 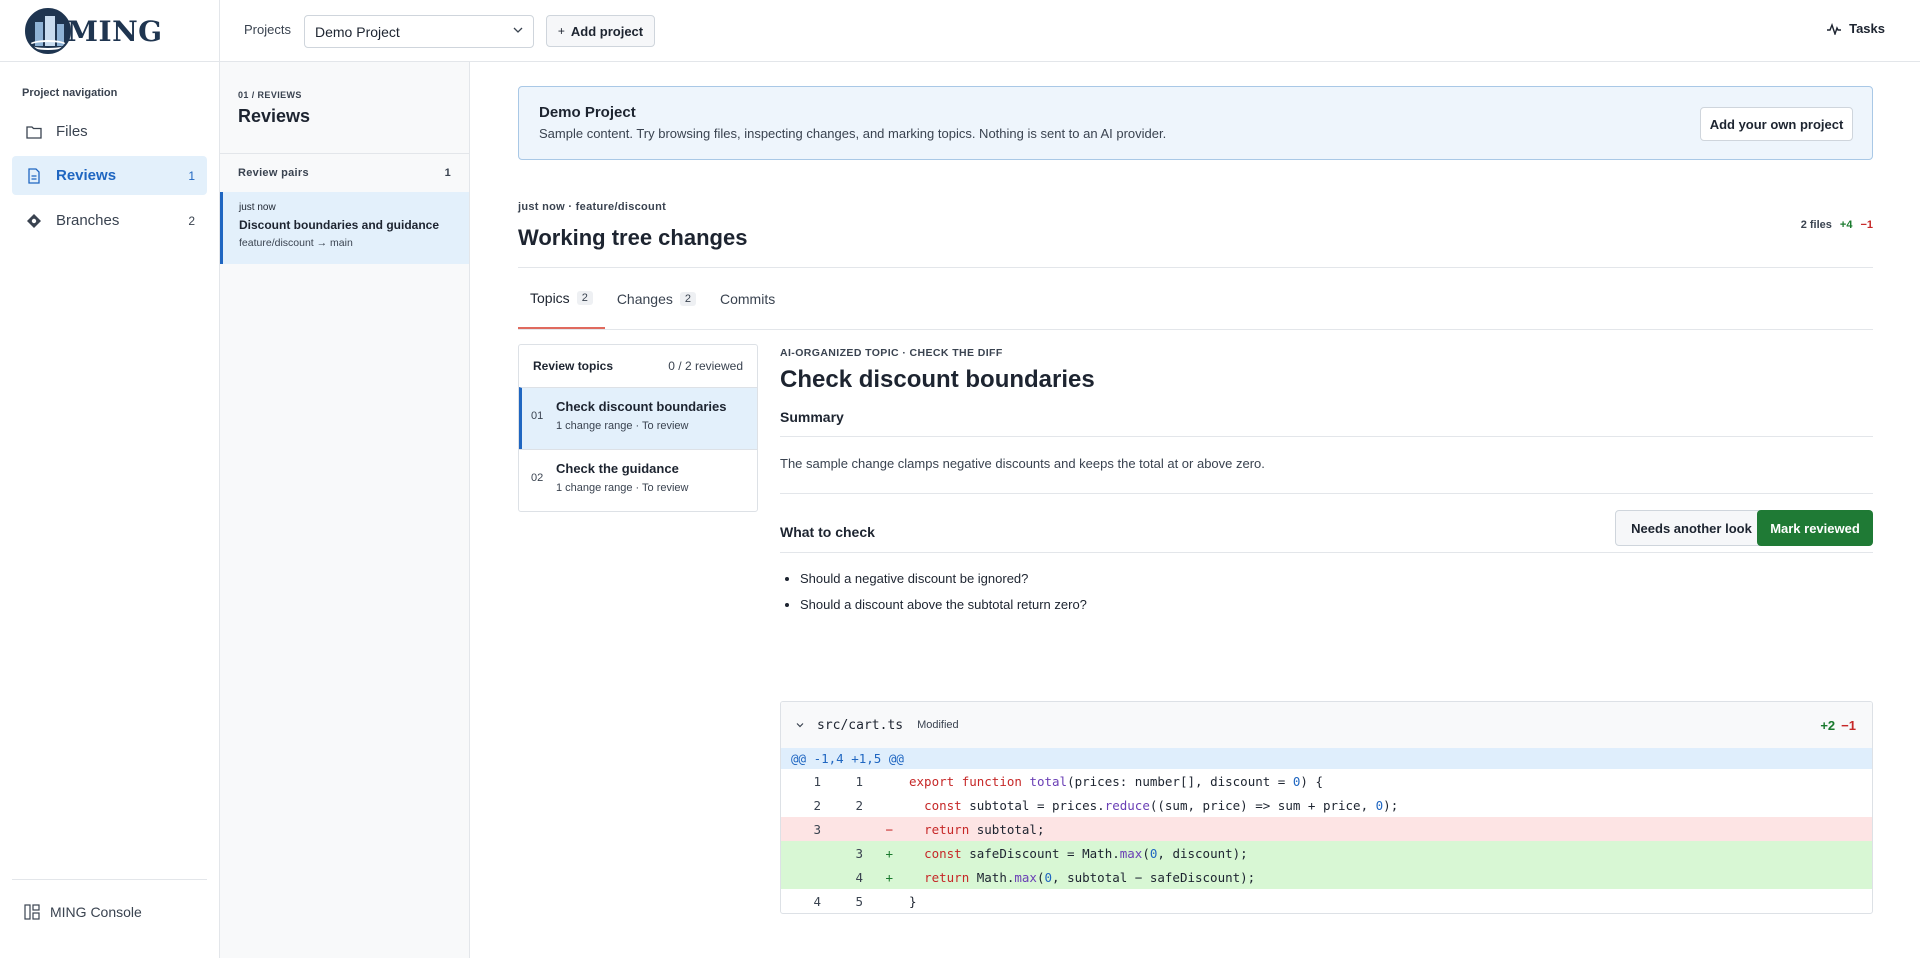 What do you see at coordinates (344, 108) in the screenshot?
I see `reviews-header: 01 / REVIEWS Reviews` at bounding box center [344, 108].